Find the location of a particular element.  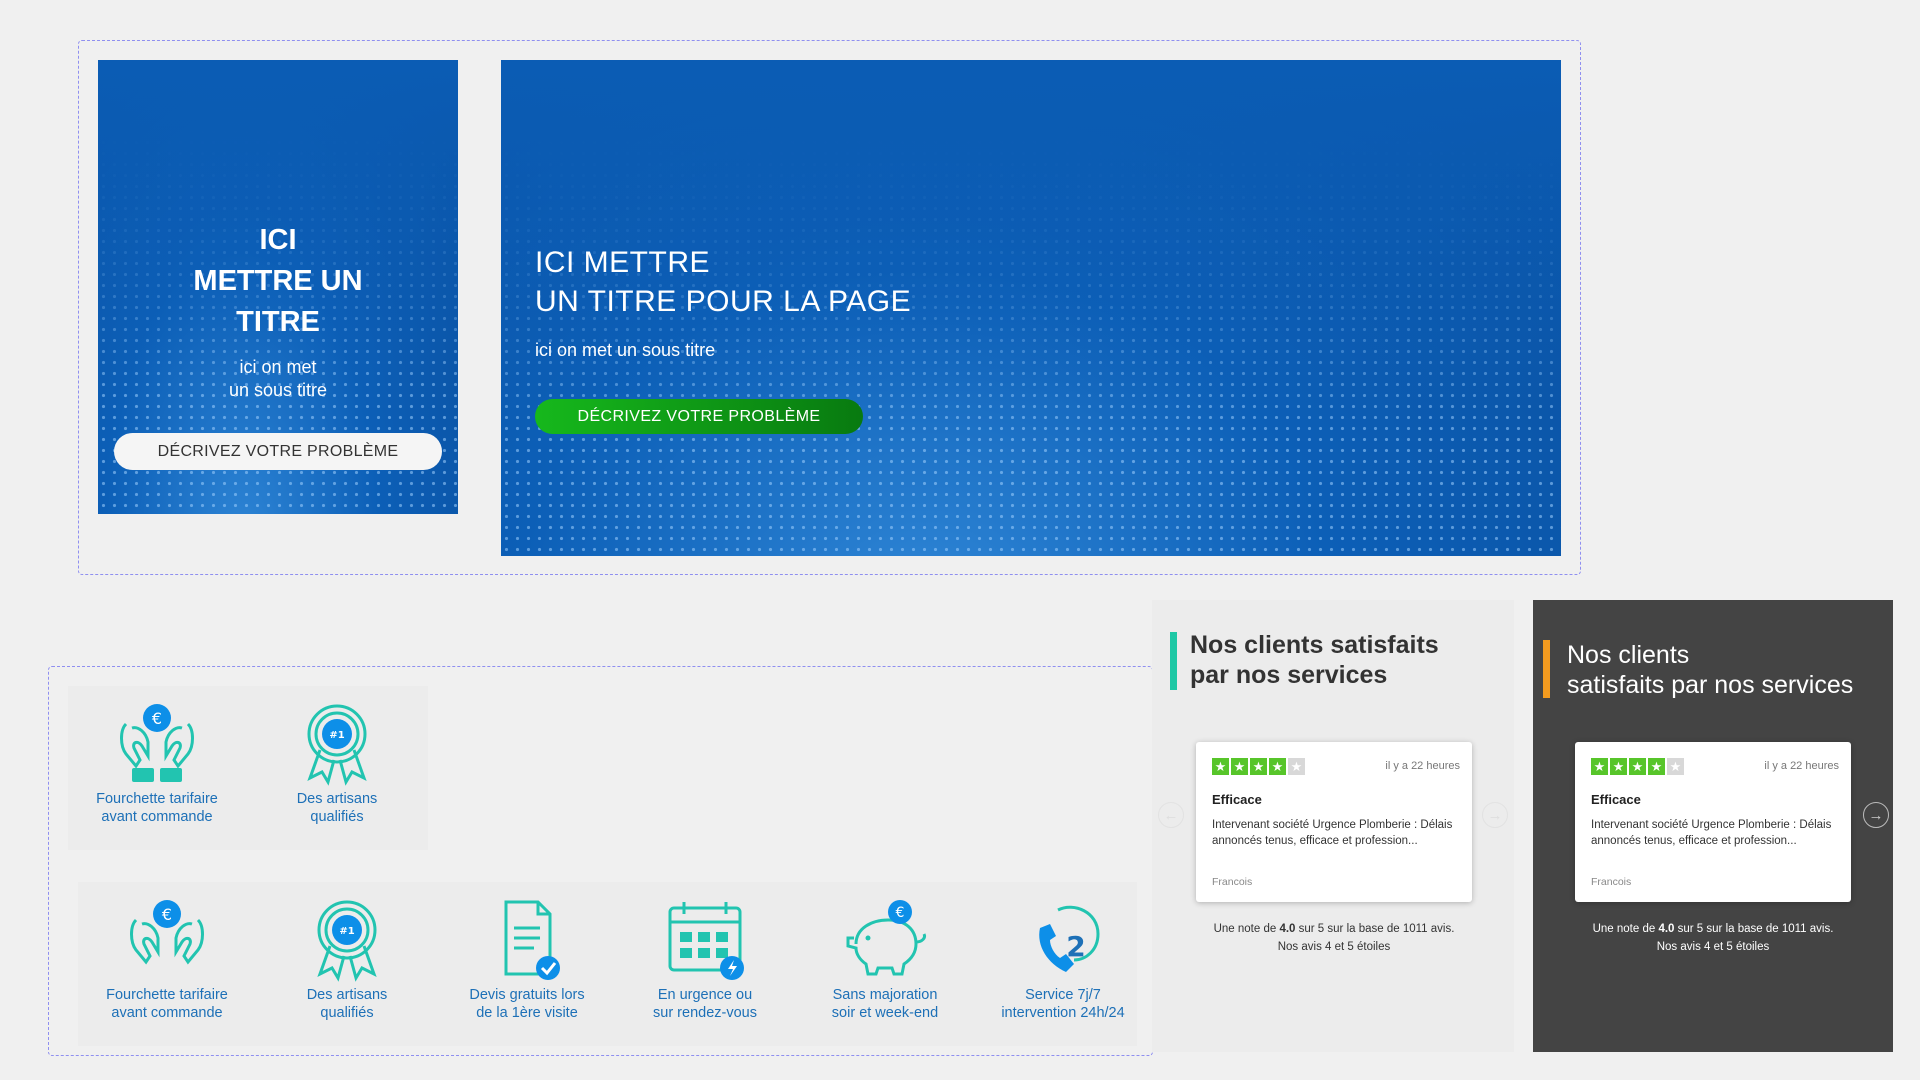

describe-problem-button-desktop: DÉCRIVEZ VOTRE PROBLÈME is located at coordinates (699, 416).